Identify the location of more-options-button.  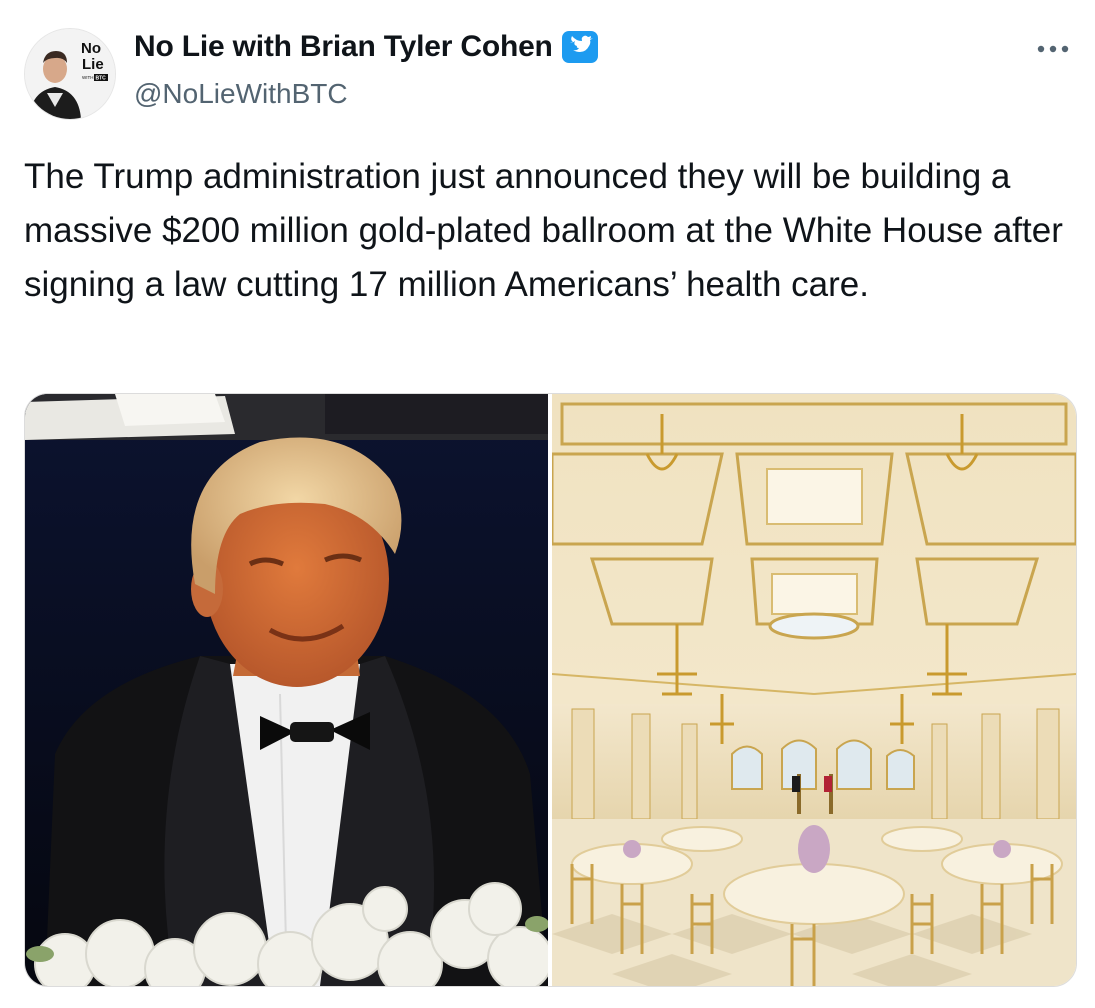
(1053, 49).